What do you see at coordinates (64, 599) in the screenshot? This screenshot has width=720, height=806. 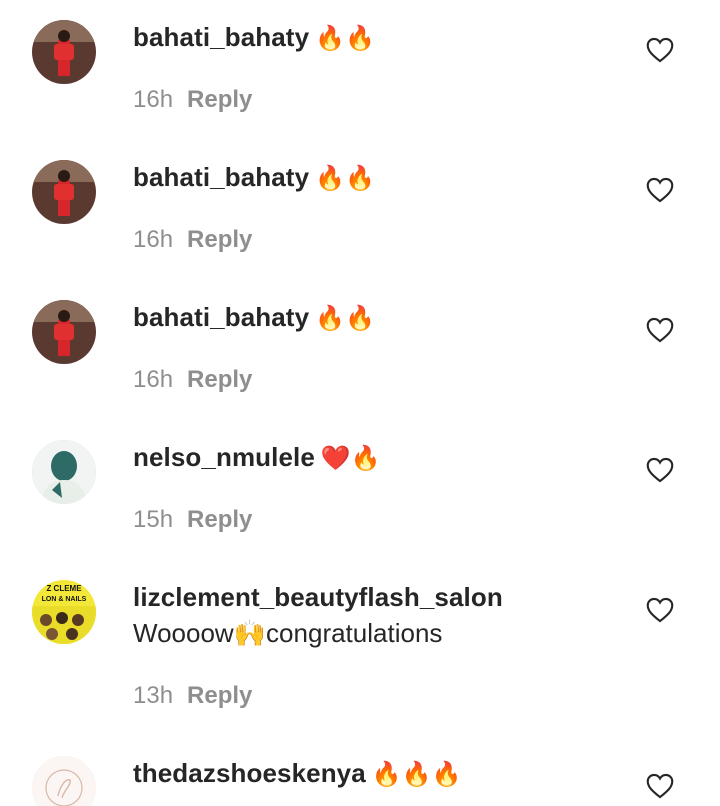 I see `salon-sign-line-2: LON & NAILS` at bounding box center [64, 599].